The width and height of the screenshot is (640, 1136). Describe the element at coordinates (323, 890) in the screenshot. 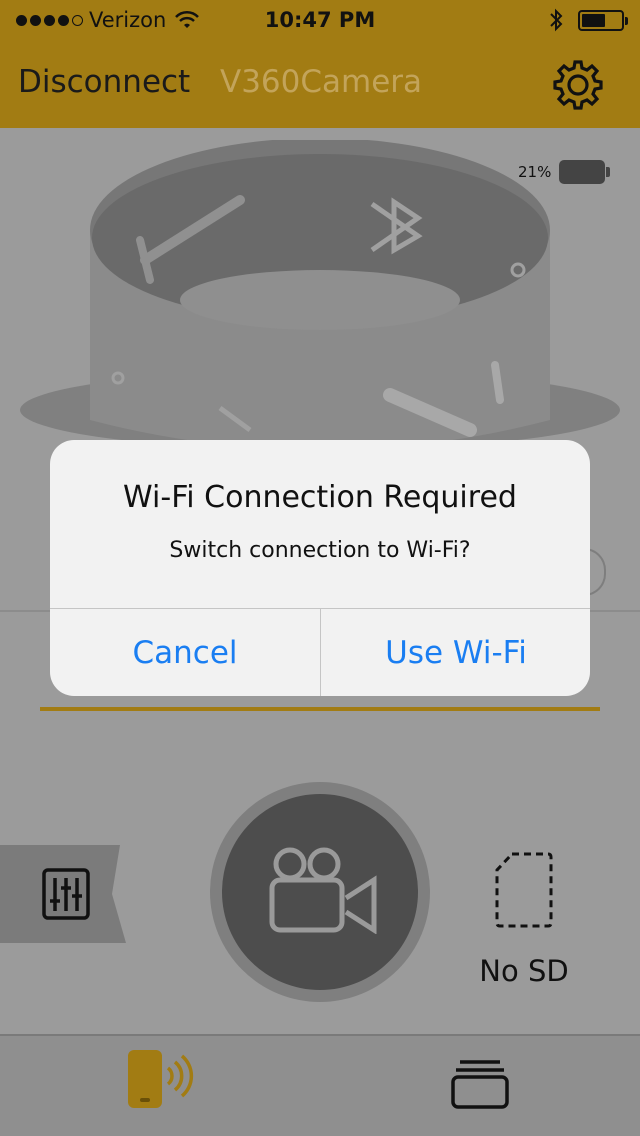

I see `video-camera-icon` at that location.